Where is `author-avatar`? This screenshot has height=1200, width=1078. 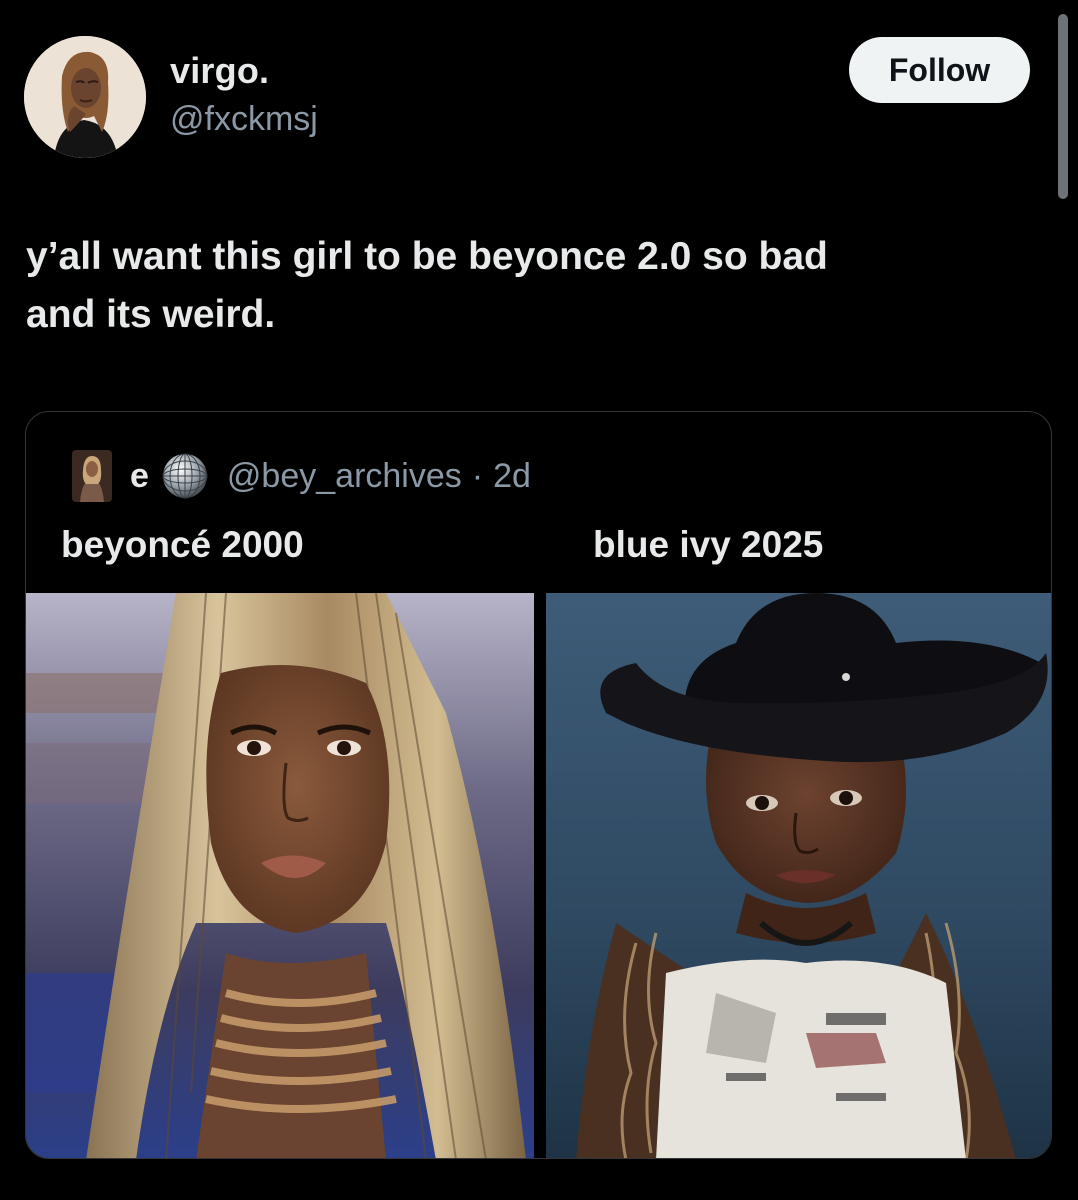 author-avatar is located at coordinates (85, 97).